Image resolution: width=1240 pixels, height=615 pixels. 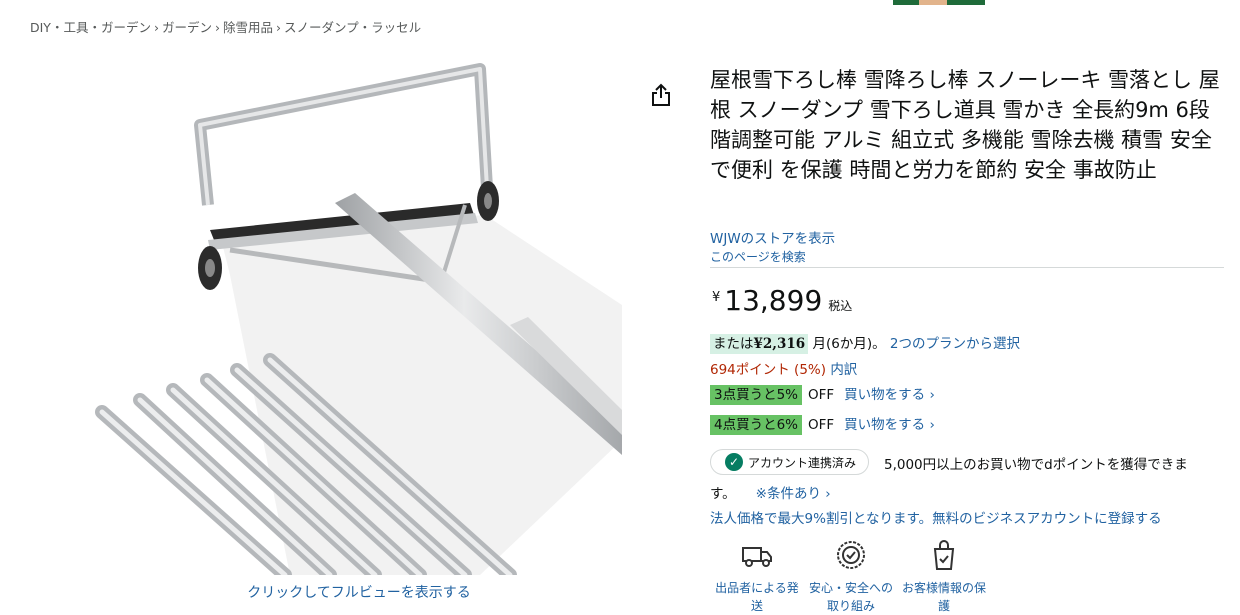 I want to click on share-icon, so click(x=661, y=95).